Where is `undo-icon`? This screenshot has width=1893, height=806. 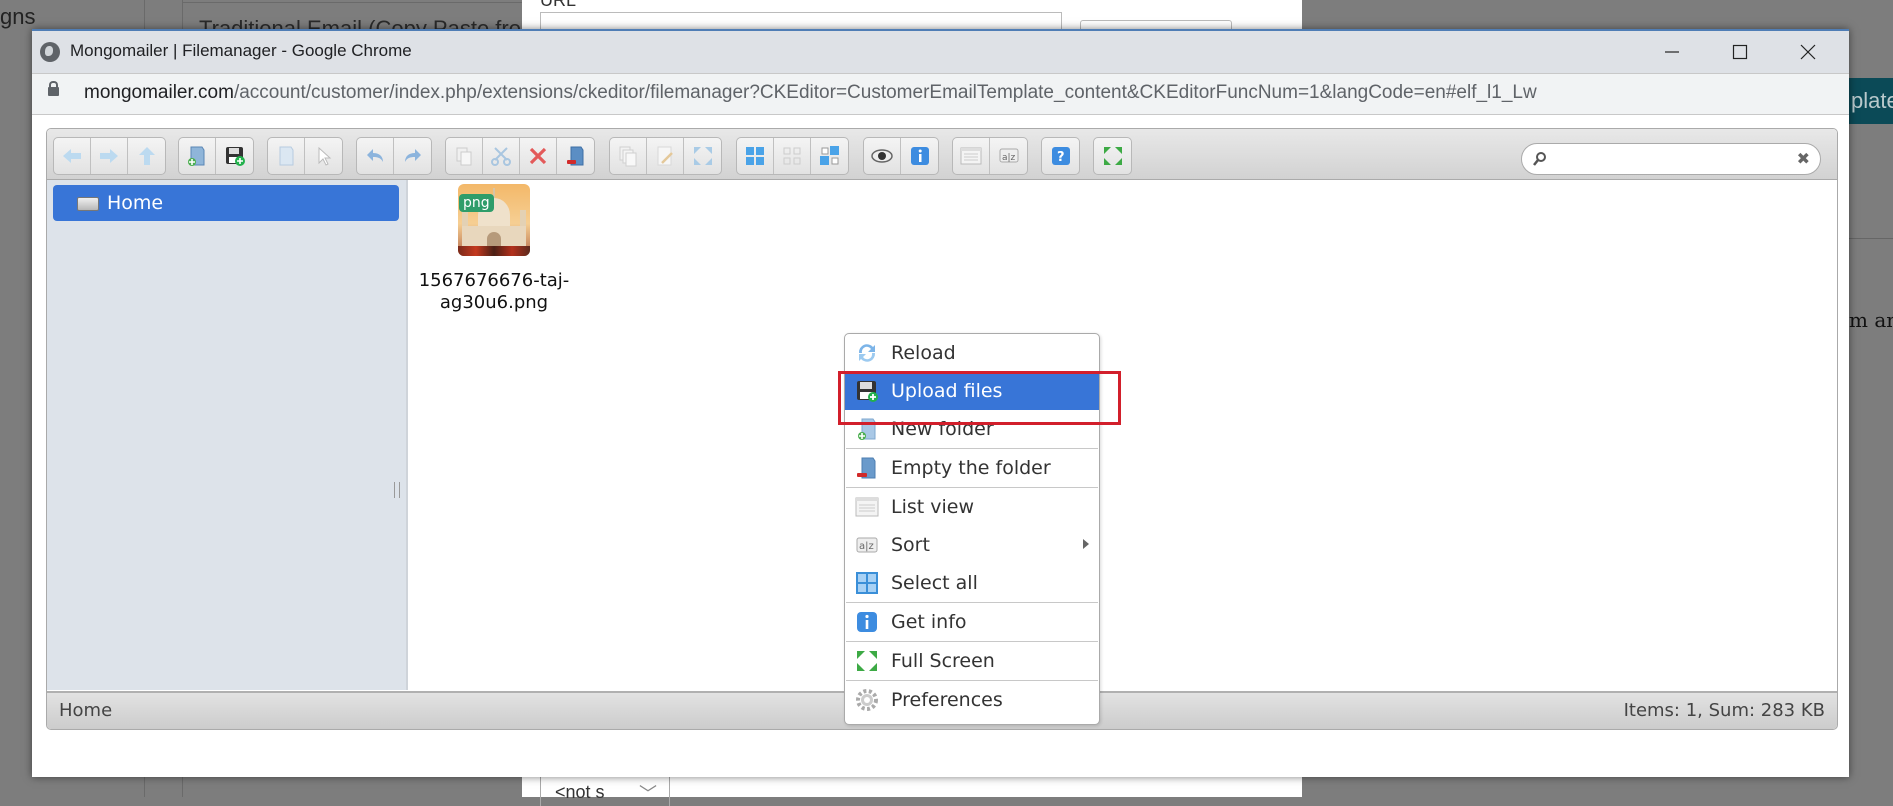 undo-icon is located at coordinates (375, 155).